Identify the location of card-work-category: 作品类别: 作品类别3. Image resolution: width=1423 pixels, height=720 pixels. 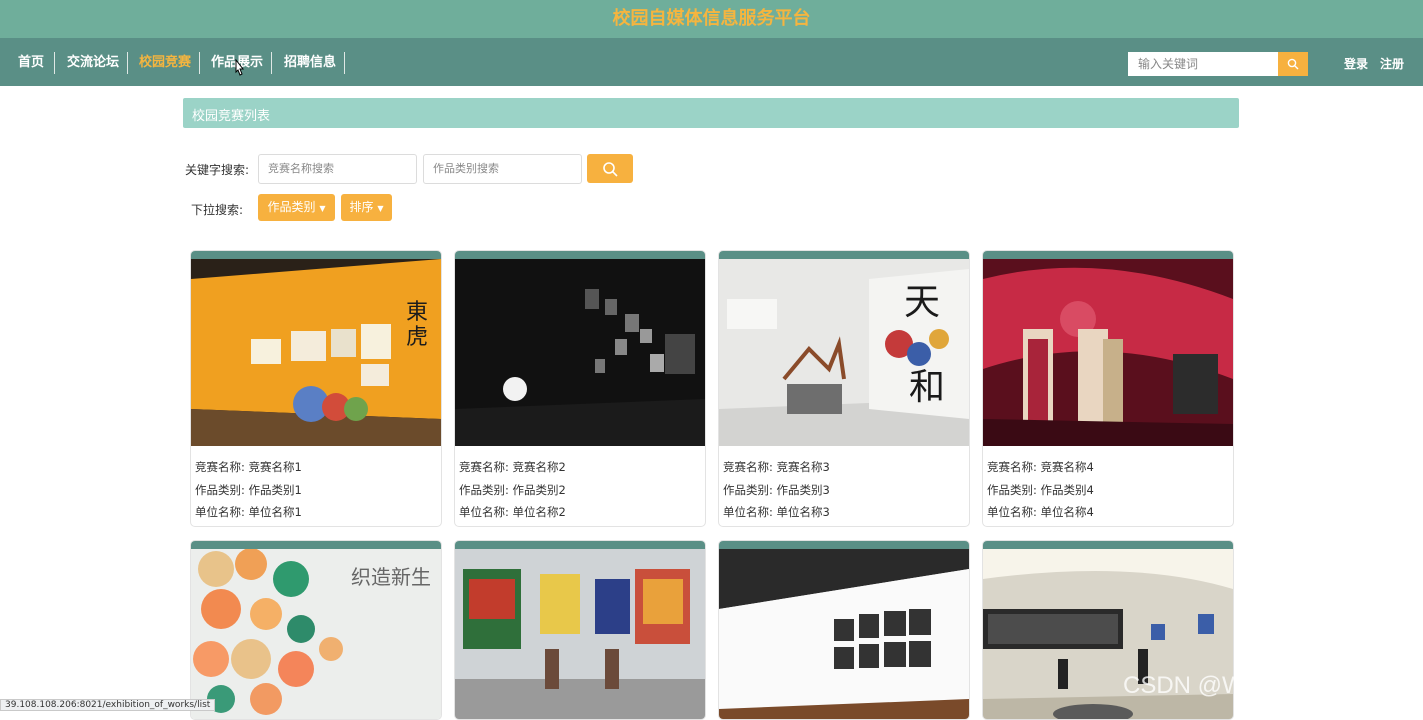
(776, 489).